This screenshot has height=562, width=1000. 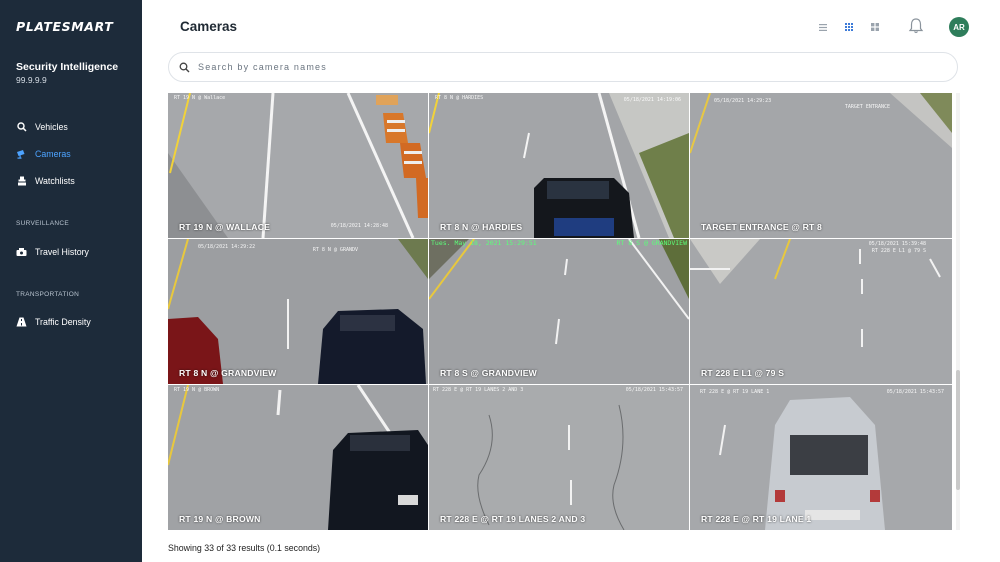 What do you see at coordinates (488, 373) in the screenshot?
I see `camera-name: RT 8 S @ GRANDVIEW` at bounding box center [488, 373].